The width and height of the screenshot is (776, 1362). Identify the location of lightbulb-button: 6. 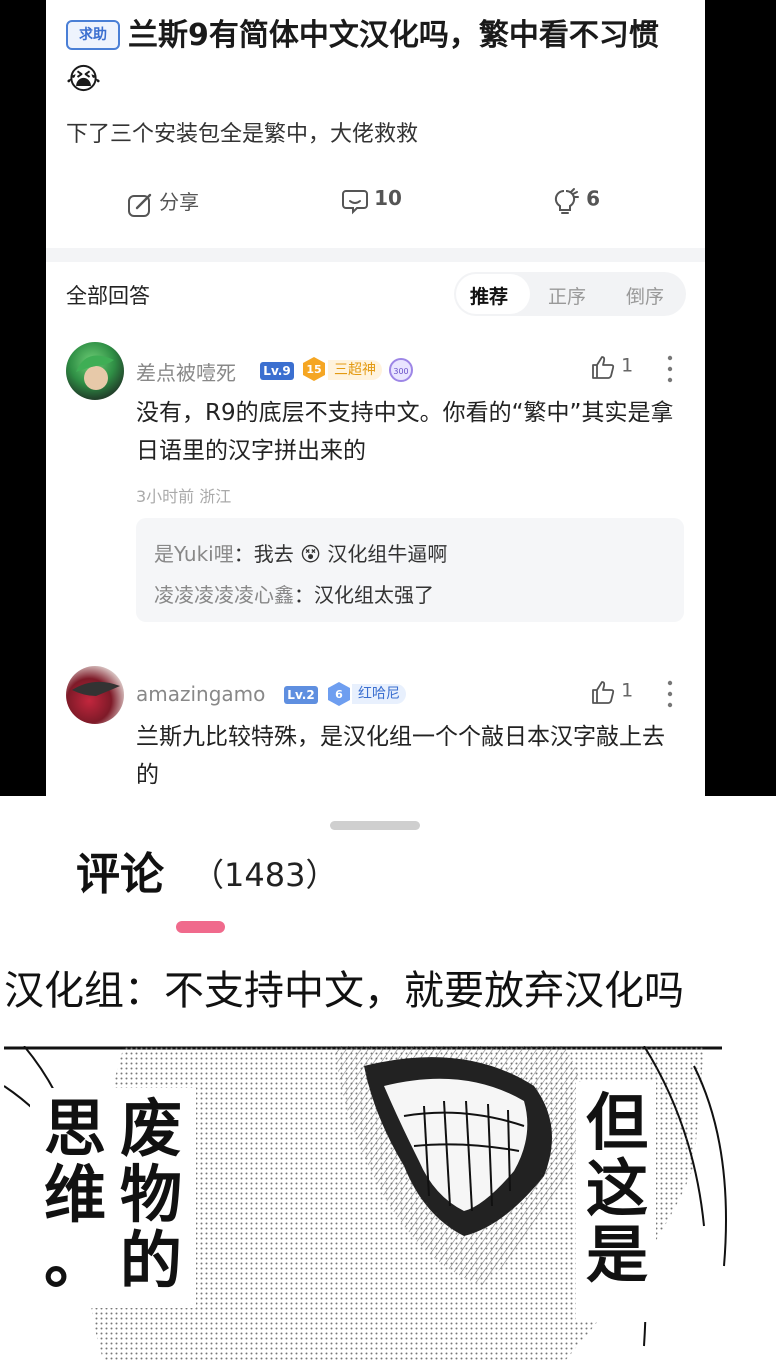
(575, 201).